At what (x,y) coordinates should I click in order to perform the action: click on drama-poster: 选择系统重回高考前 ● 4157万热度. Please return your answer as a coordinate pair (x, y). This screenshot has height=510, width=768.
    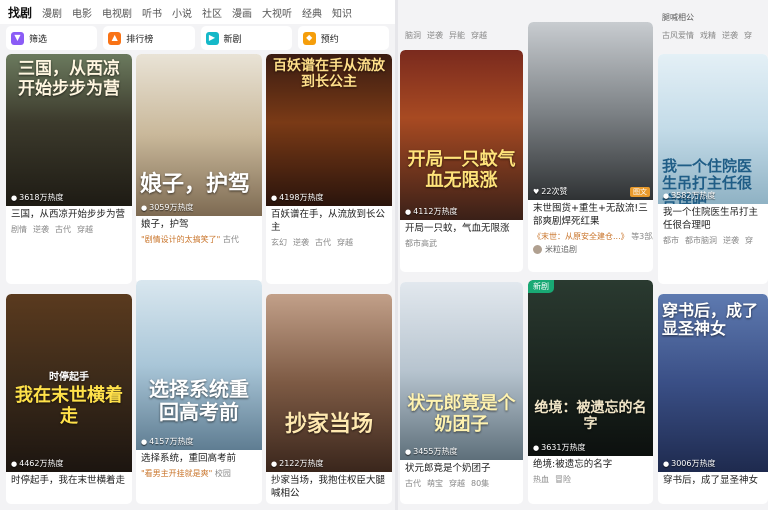
    Looking at the image, I should click on (199, 365).